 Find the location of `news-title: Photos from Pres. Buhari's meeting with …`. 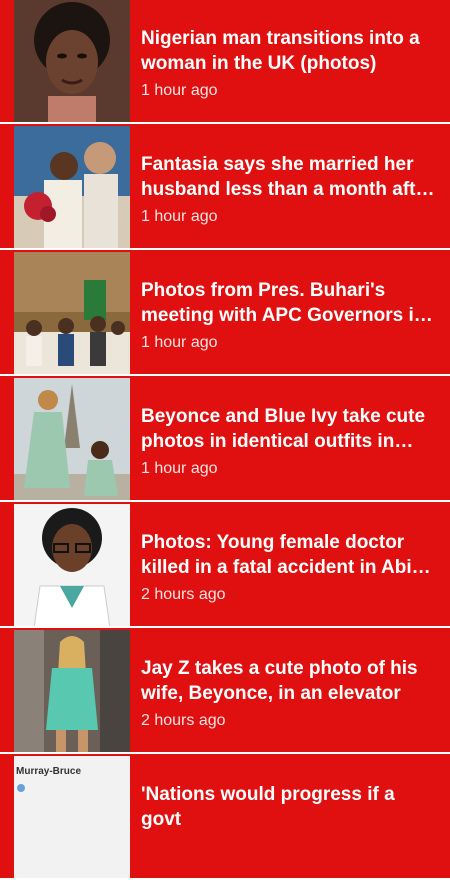

news-title: Photos from Pres. Buhari's meeting with … is located at coordinates (283, 303).